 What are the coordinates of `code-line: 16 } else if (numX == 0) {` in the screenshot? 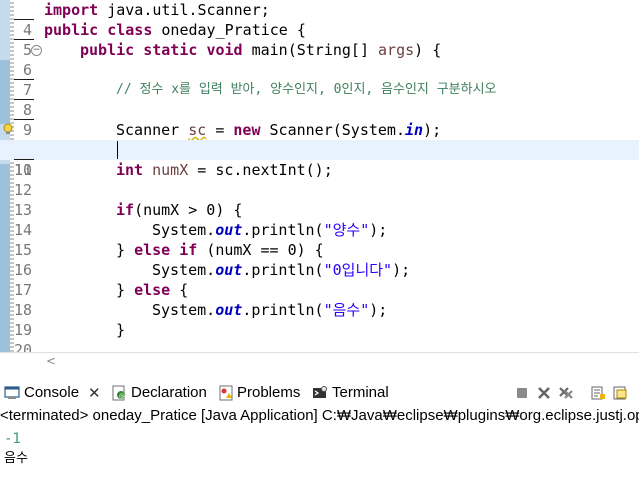 It's located at (319, 259).